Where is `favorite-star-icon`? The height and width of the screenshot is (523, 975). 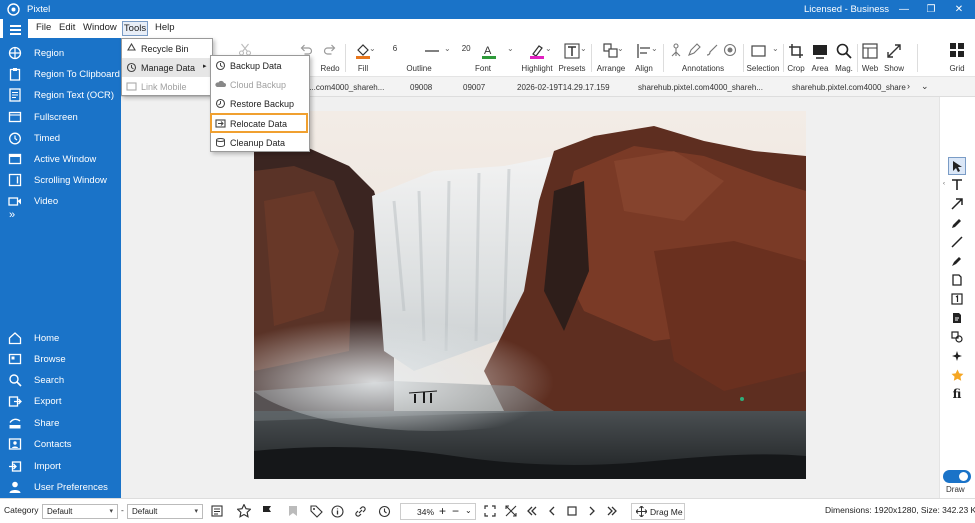
favorite-star-icon is located at coordinates (957, 375).